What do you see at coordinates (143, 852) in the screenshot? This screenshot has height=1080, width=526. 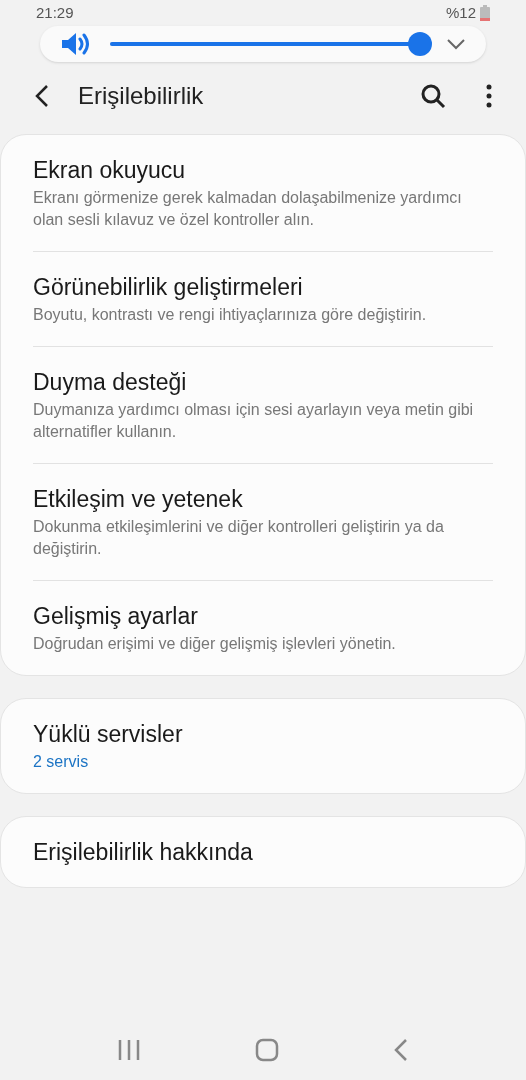 I see `item-title: Erişilebilirlik hakkında` at bounding box center [143, 852].